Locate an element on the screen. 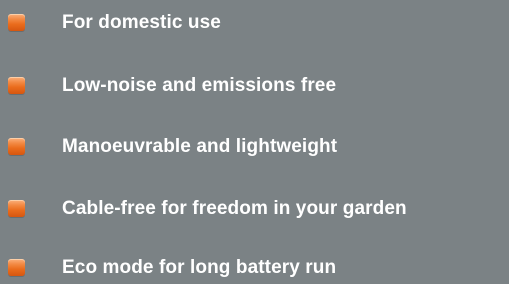 The image size is (509, 284). feature-text: Manoeuvrable and lightweight is located at coordinates (200, 146).